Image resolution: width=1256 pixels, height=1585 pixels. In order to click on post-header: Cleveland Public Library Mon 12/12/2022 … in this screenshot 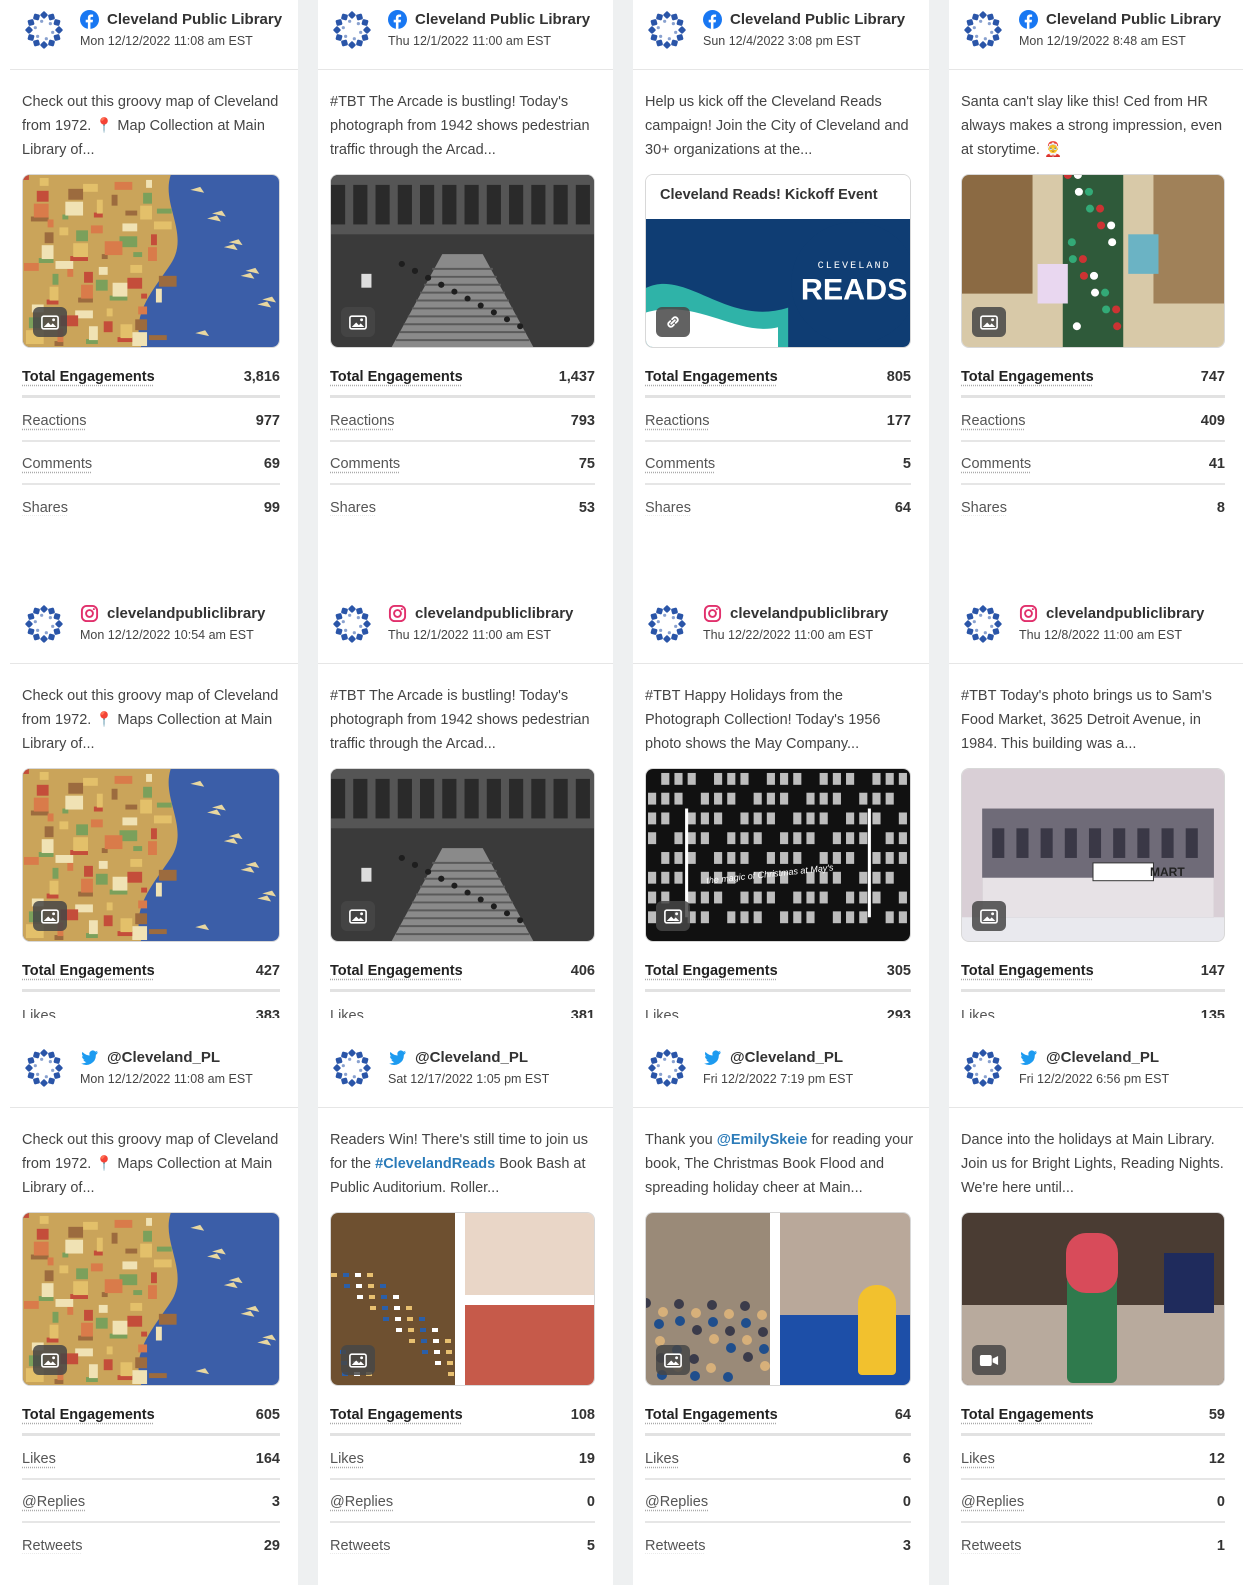, I will do `click(154, 35)`.